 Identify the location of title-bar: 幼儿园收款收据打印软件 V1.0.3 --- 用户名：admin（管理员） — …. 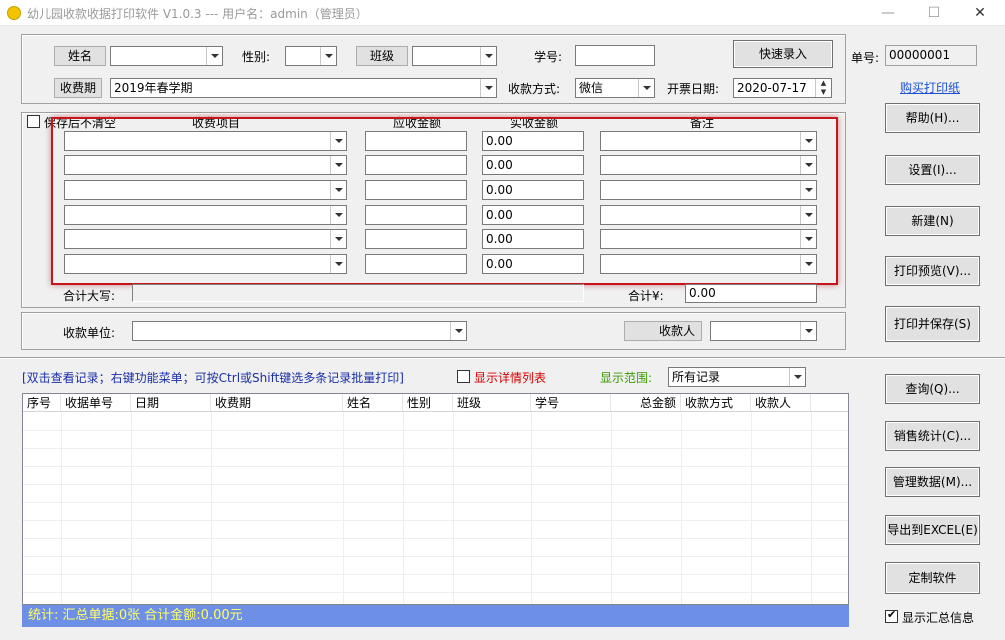
(502, 13).